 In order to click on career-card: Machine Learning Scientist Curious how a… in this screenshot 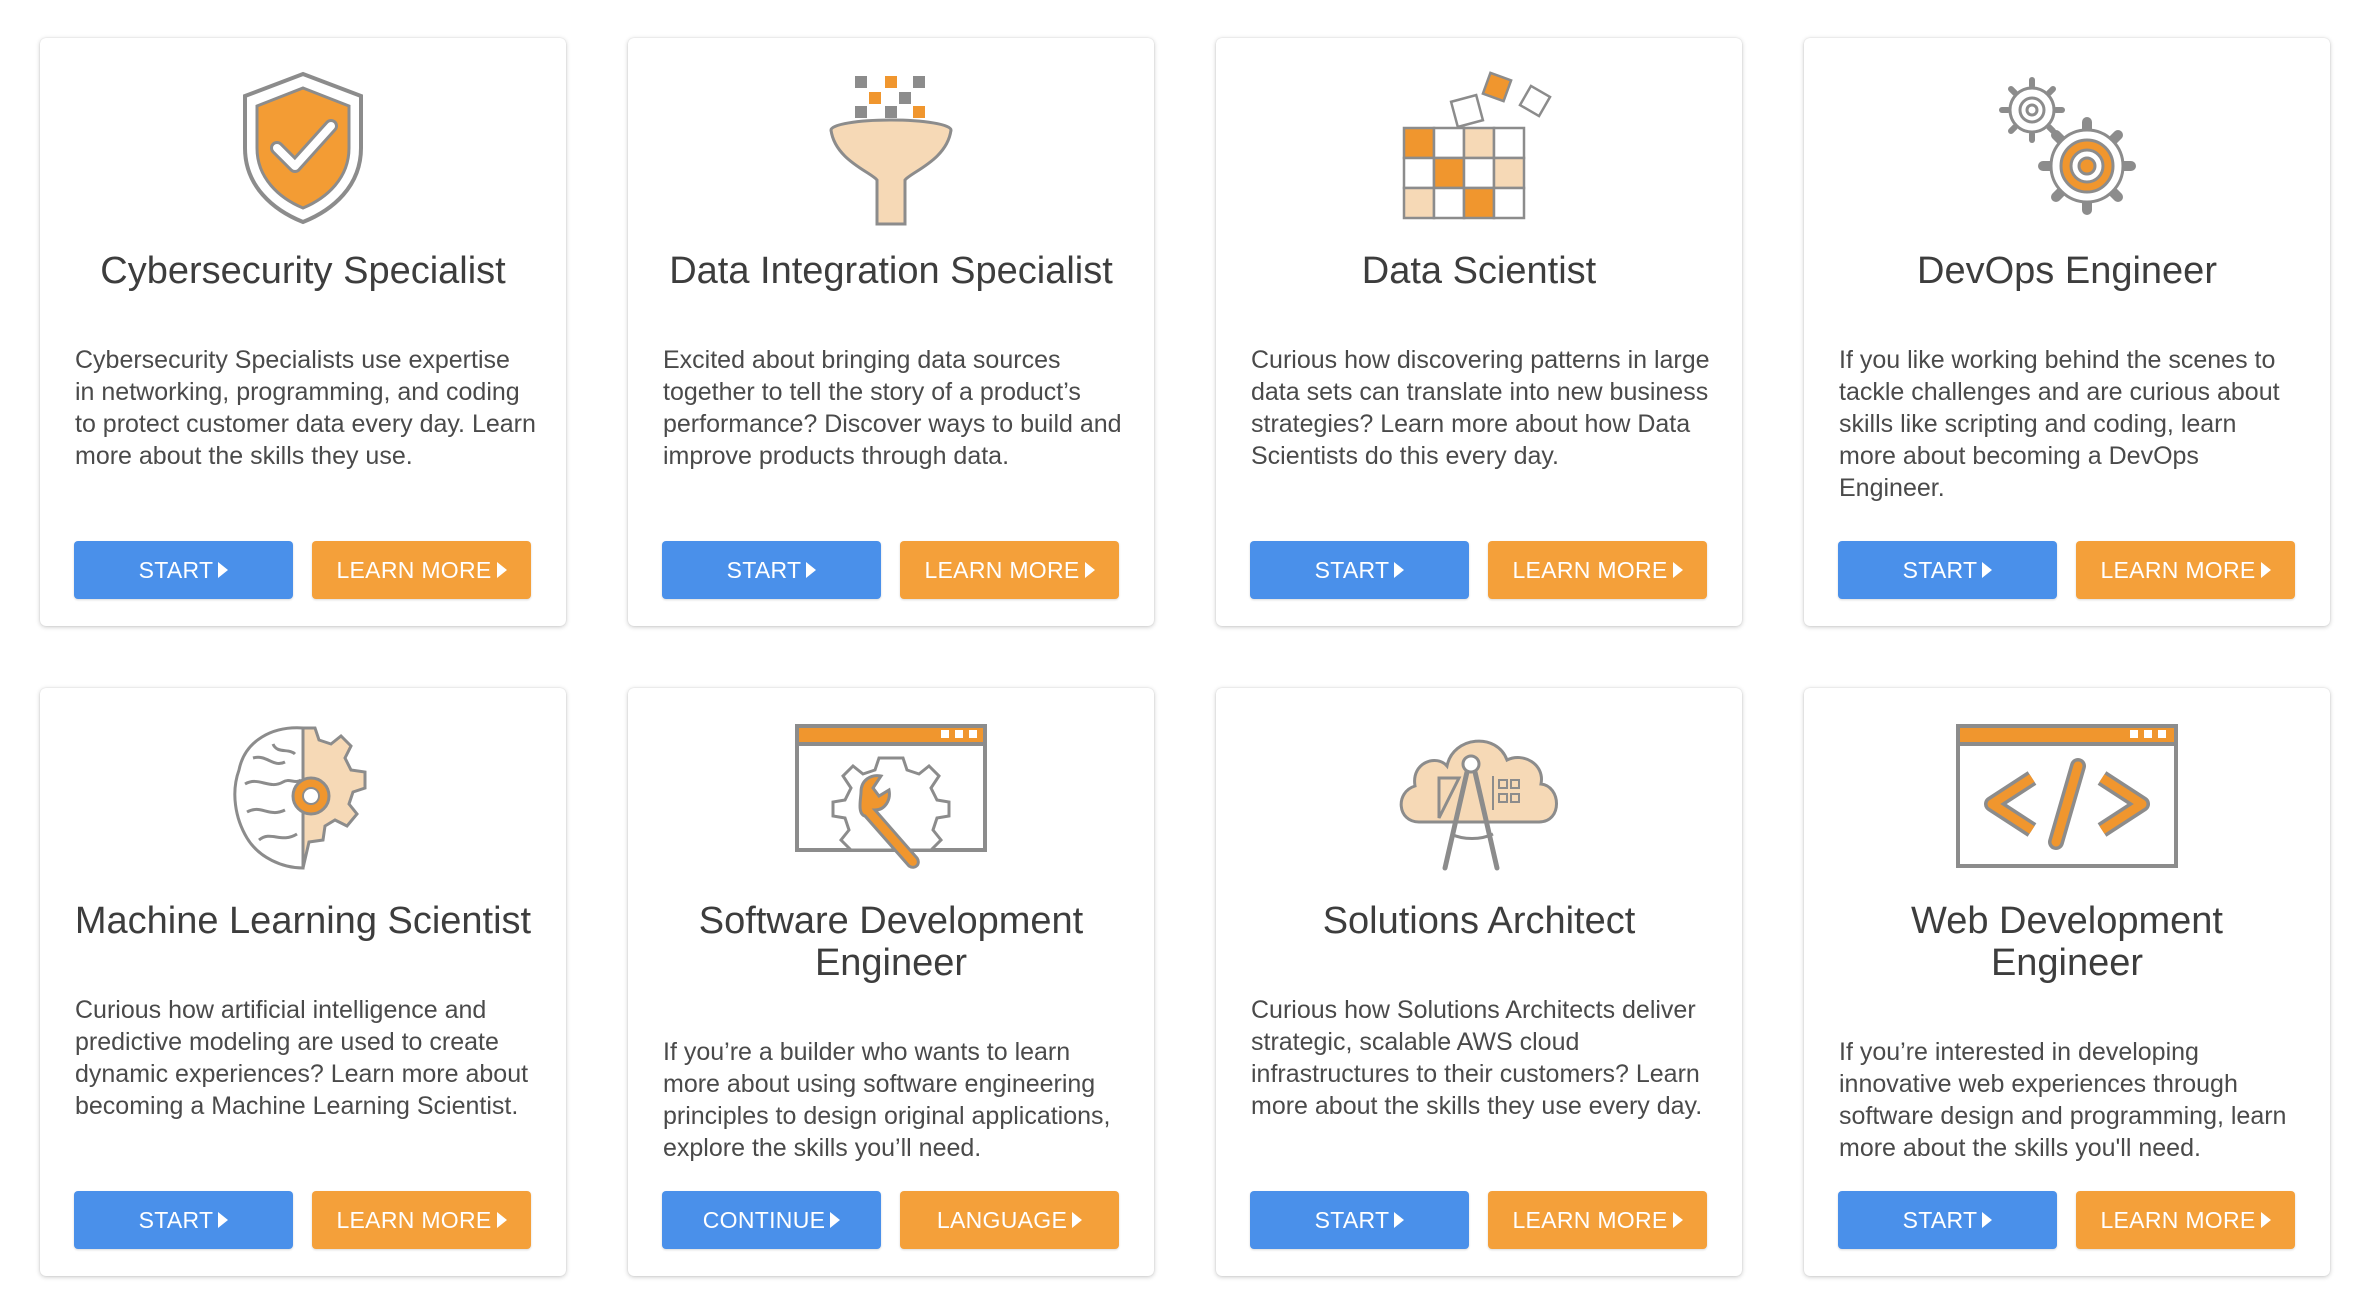, I will do `click(303, 982)`.